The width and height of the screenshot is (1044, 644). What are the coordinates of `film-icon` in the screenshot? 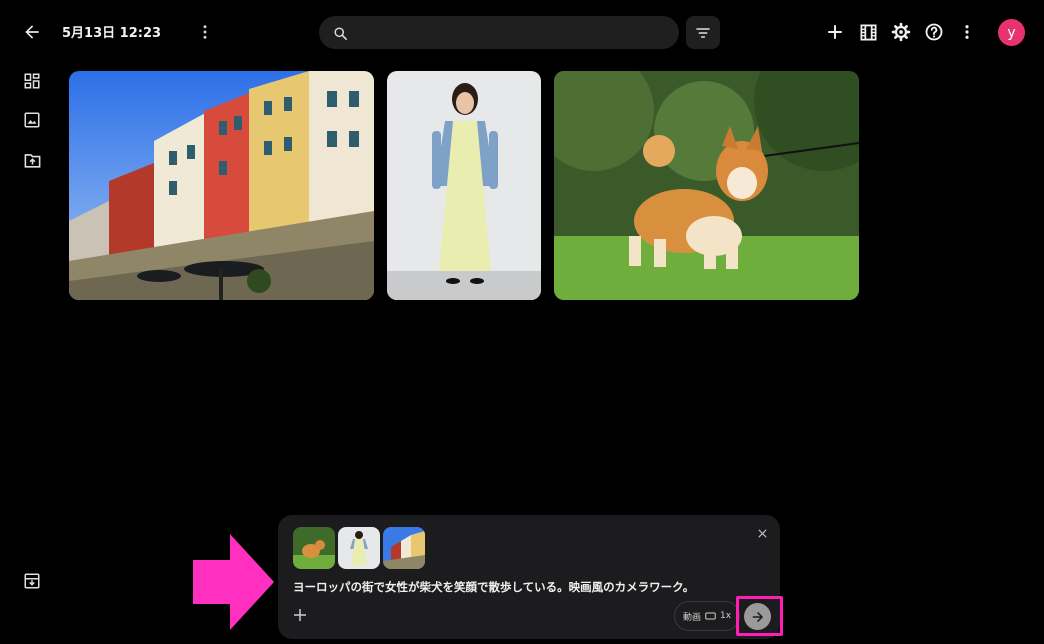 It's located at (868, 32).